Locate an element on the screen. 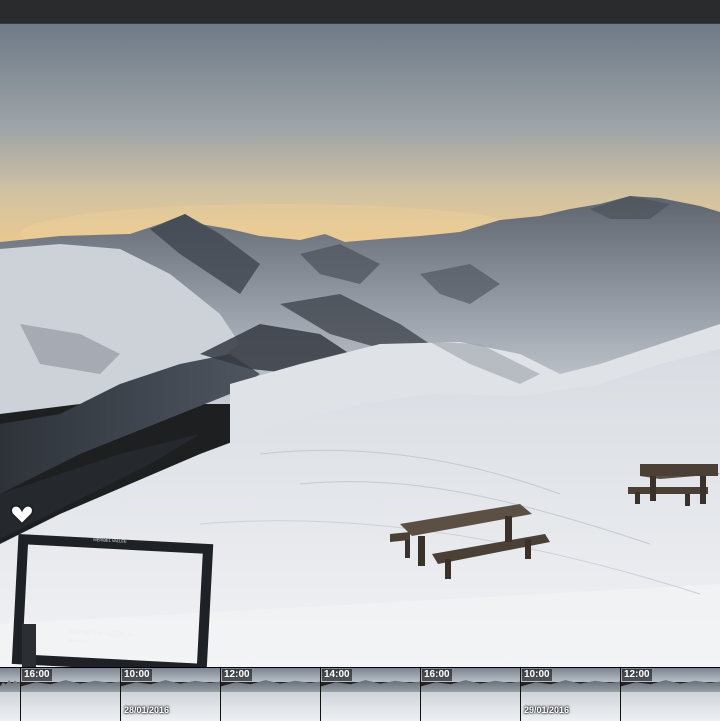 The width and height of the screenshot is (720, 721). thumbnail: 10:00 29/01/2016 is located at coordinates (570, 694).